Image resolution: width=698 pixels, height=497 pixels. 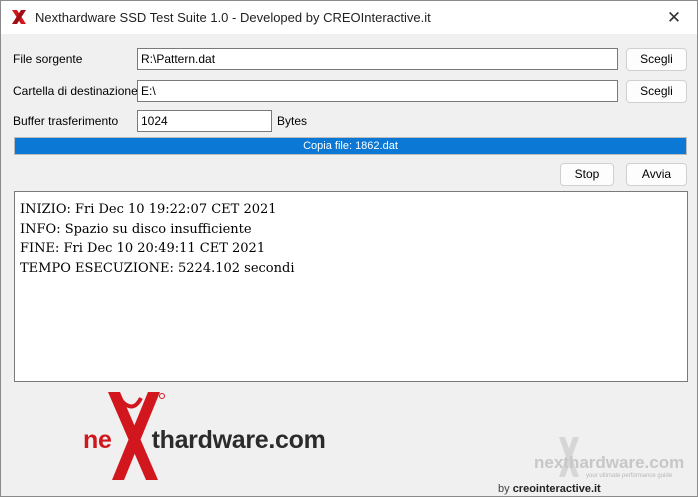 What do you see at coordinates (292, 121) in the screenshot?
I see `buffer-unit-label: Bytes` at bounding box center [292, 121].